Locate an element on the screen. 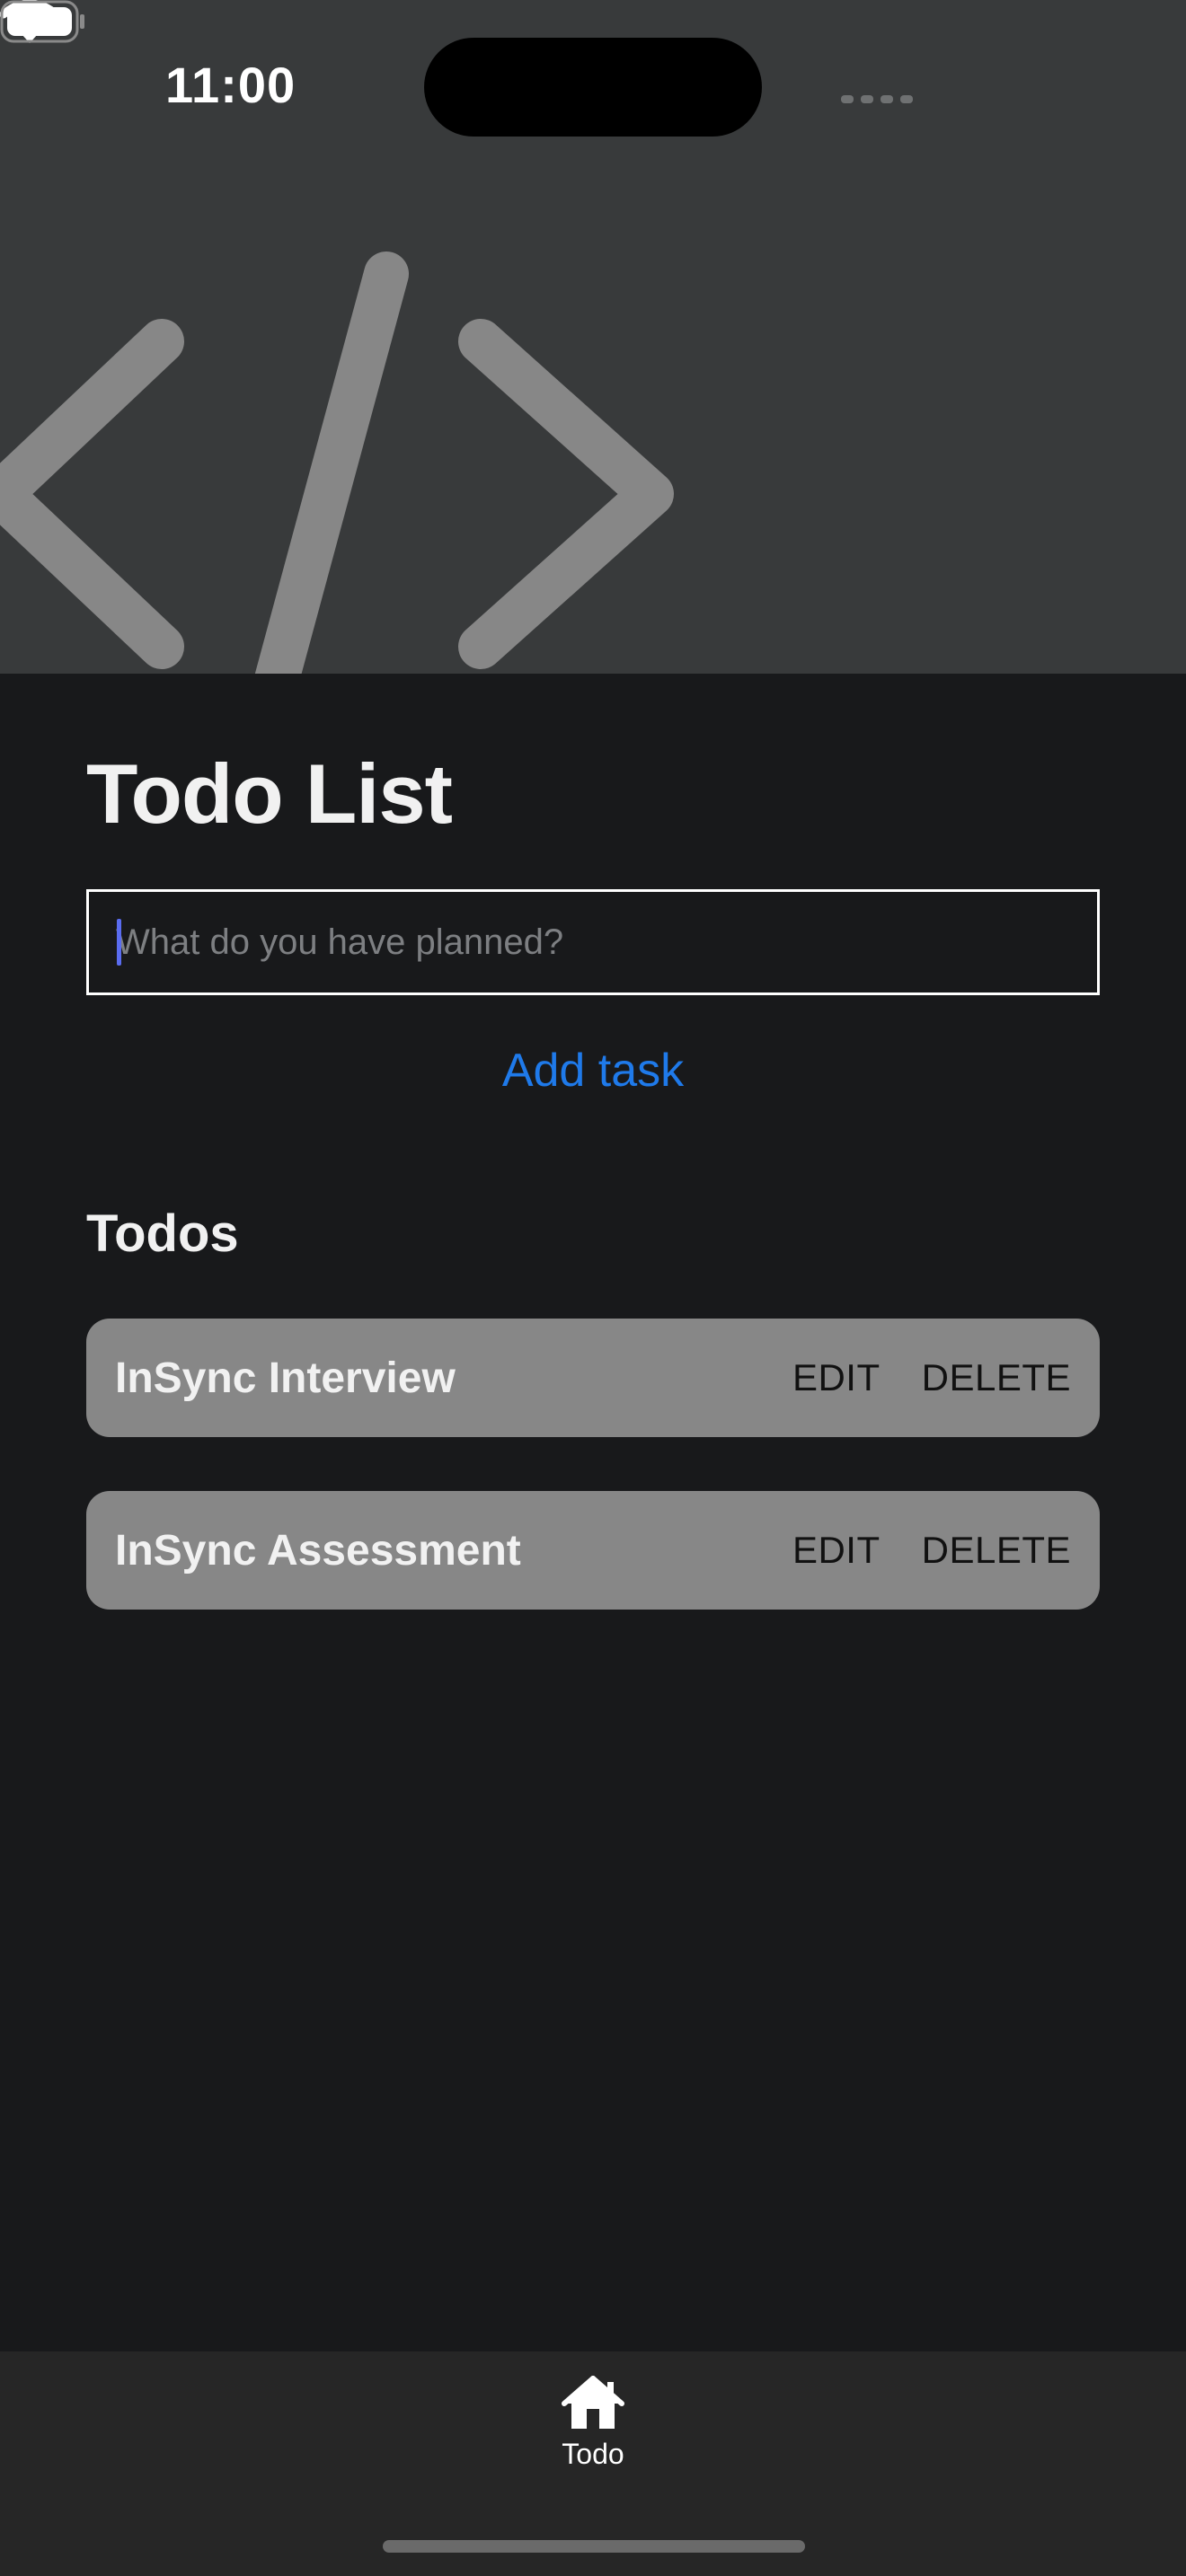  task-input is located at coordinates (592, 942).